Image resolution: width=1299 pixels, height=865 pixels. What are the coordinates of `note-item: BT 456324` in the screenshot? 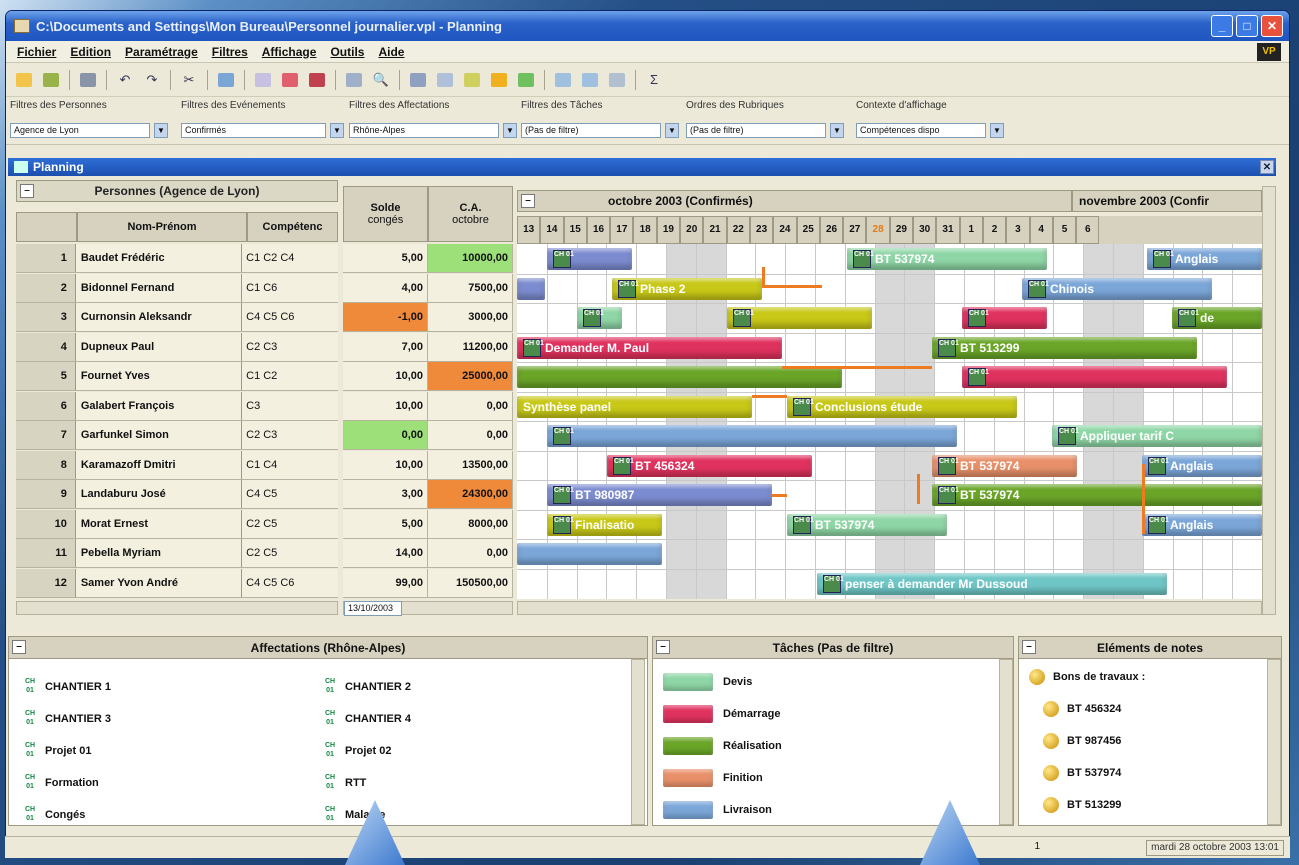 It's located at (1082, 709).